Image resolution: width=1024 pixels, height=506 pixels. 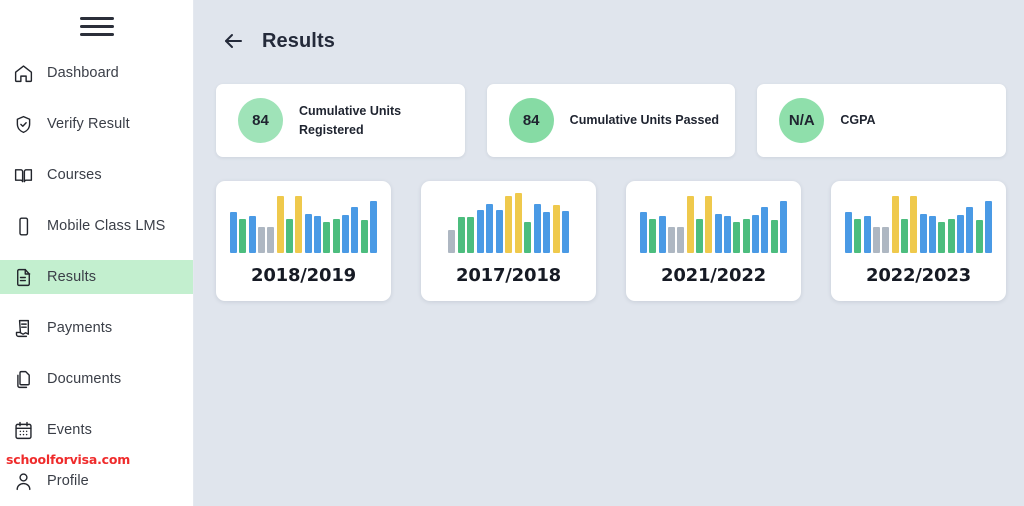 What do you see at coordinates (609, 27) in the screenshot?
I see `page-header: Results` at bounding box center [609, 27].